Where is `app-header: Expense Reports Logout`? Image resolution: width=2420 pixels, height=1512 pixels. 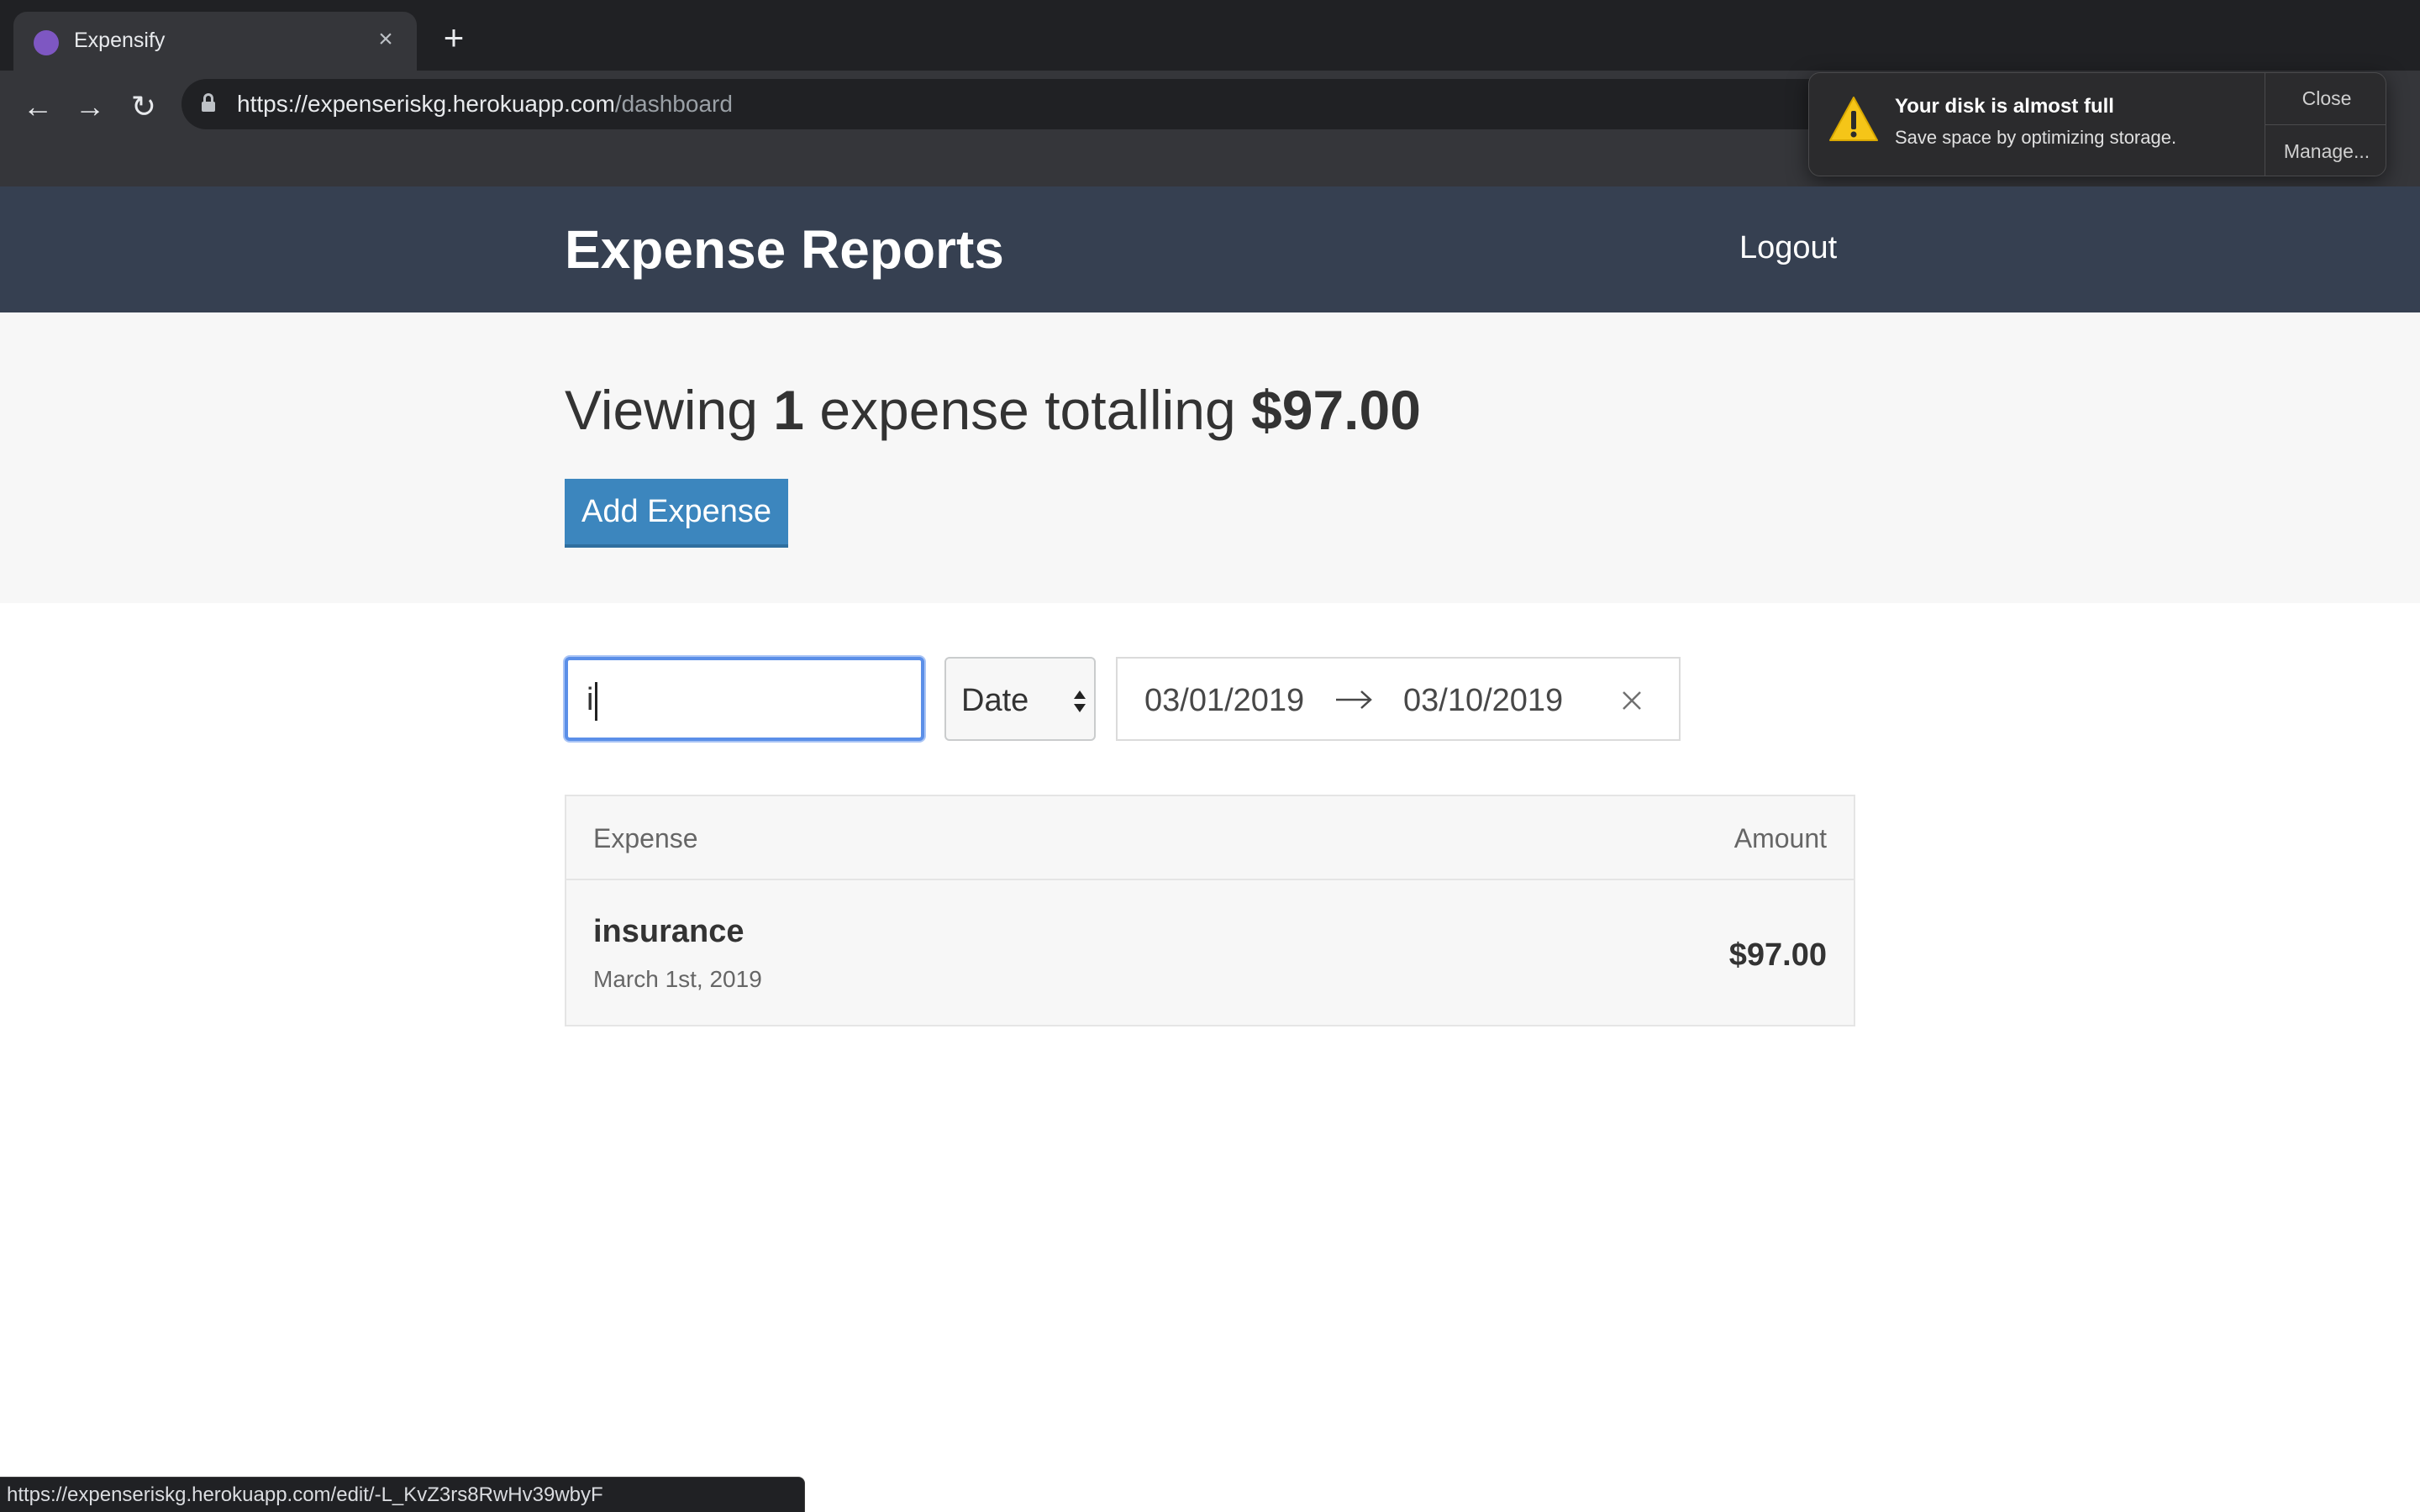 app-header: Expense Reports Logout is located at coordinates (1210, 249).